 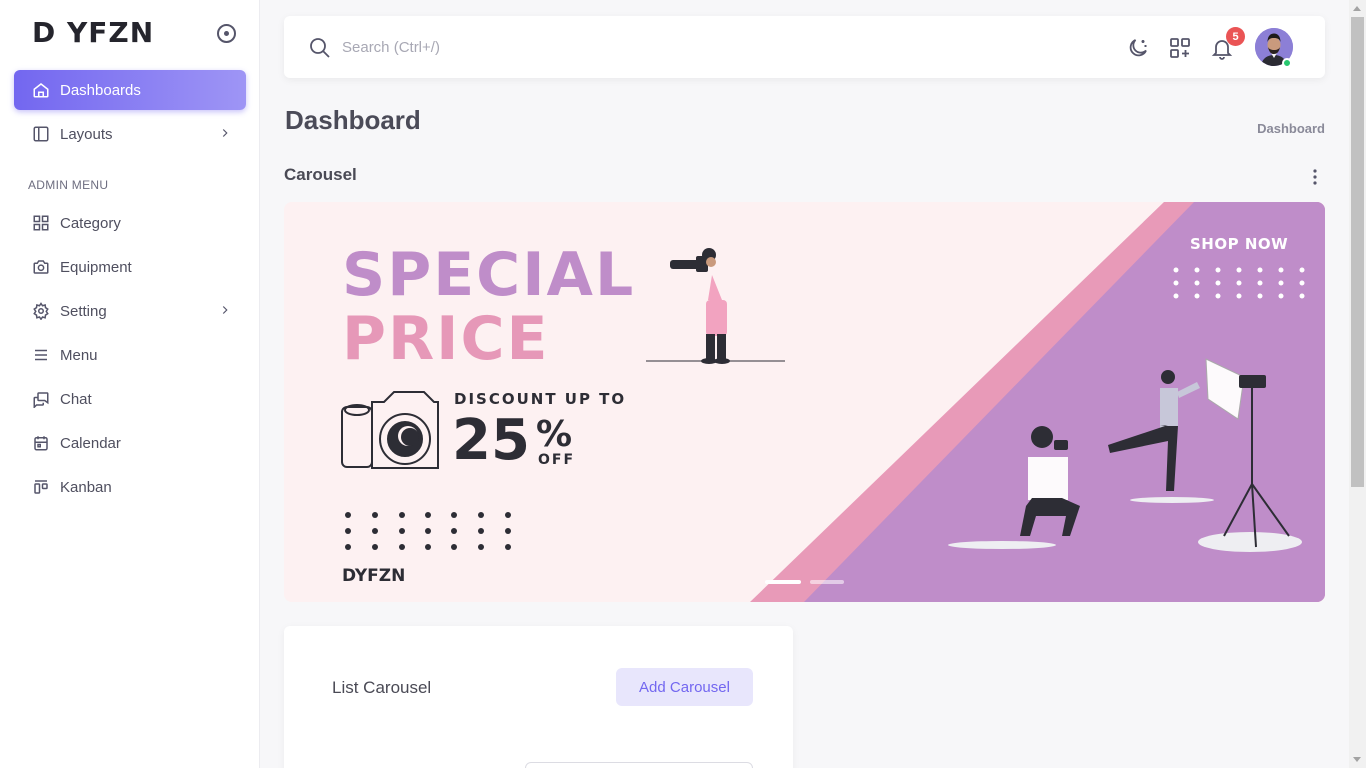 What do you see at coordinates (639, 765) in the screenshot?
I see `table-search-field` at bounding box center [639, 765].